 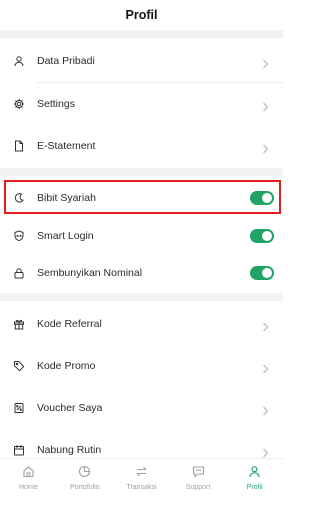 I want to click on menu-item-voucher-saya: Voucher Saya, so click(x=141, y=407).